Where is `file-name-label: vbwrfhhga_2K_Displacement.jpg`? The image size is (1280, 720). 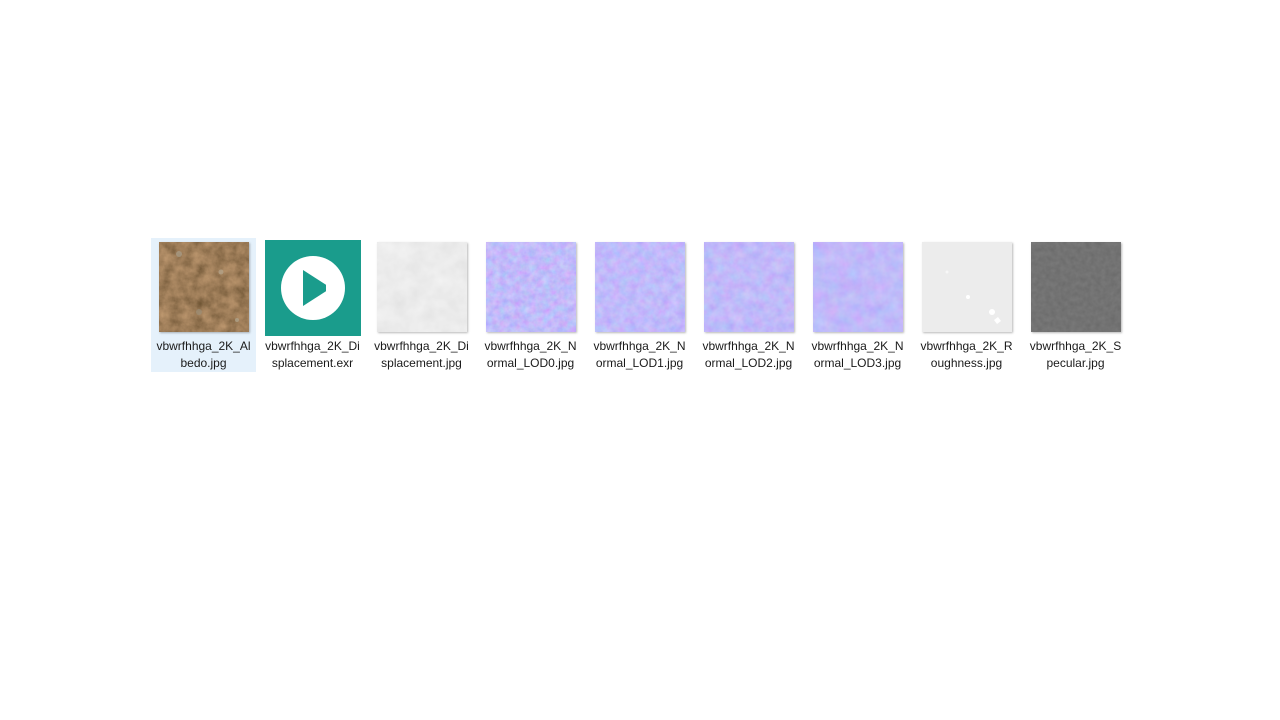 file-name-label: vbwrfhhga_2K_Displacement.jpg is located at coordinates (421, 354).